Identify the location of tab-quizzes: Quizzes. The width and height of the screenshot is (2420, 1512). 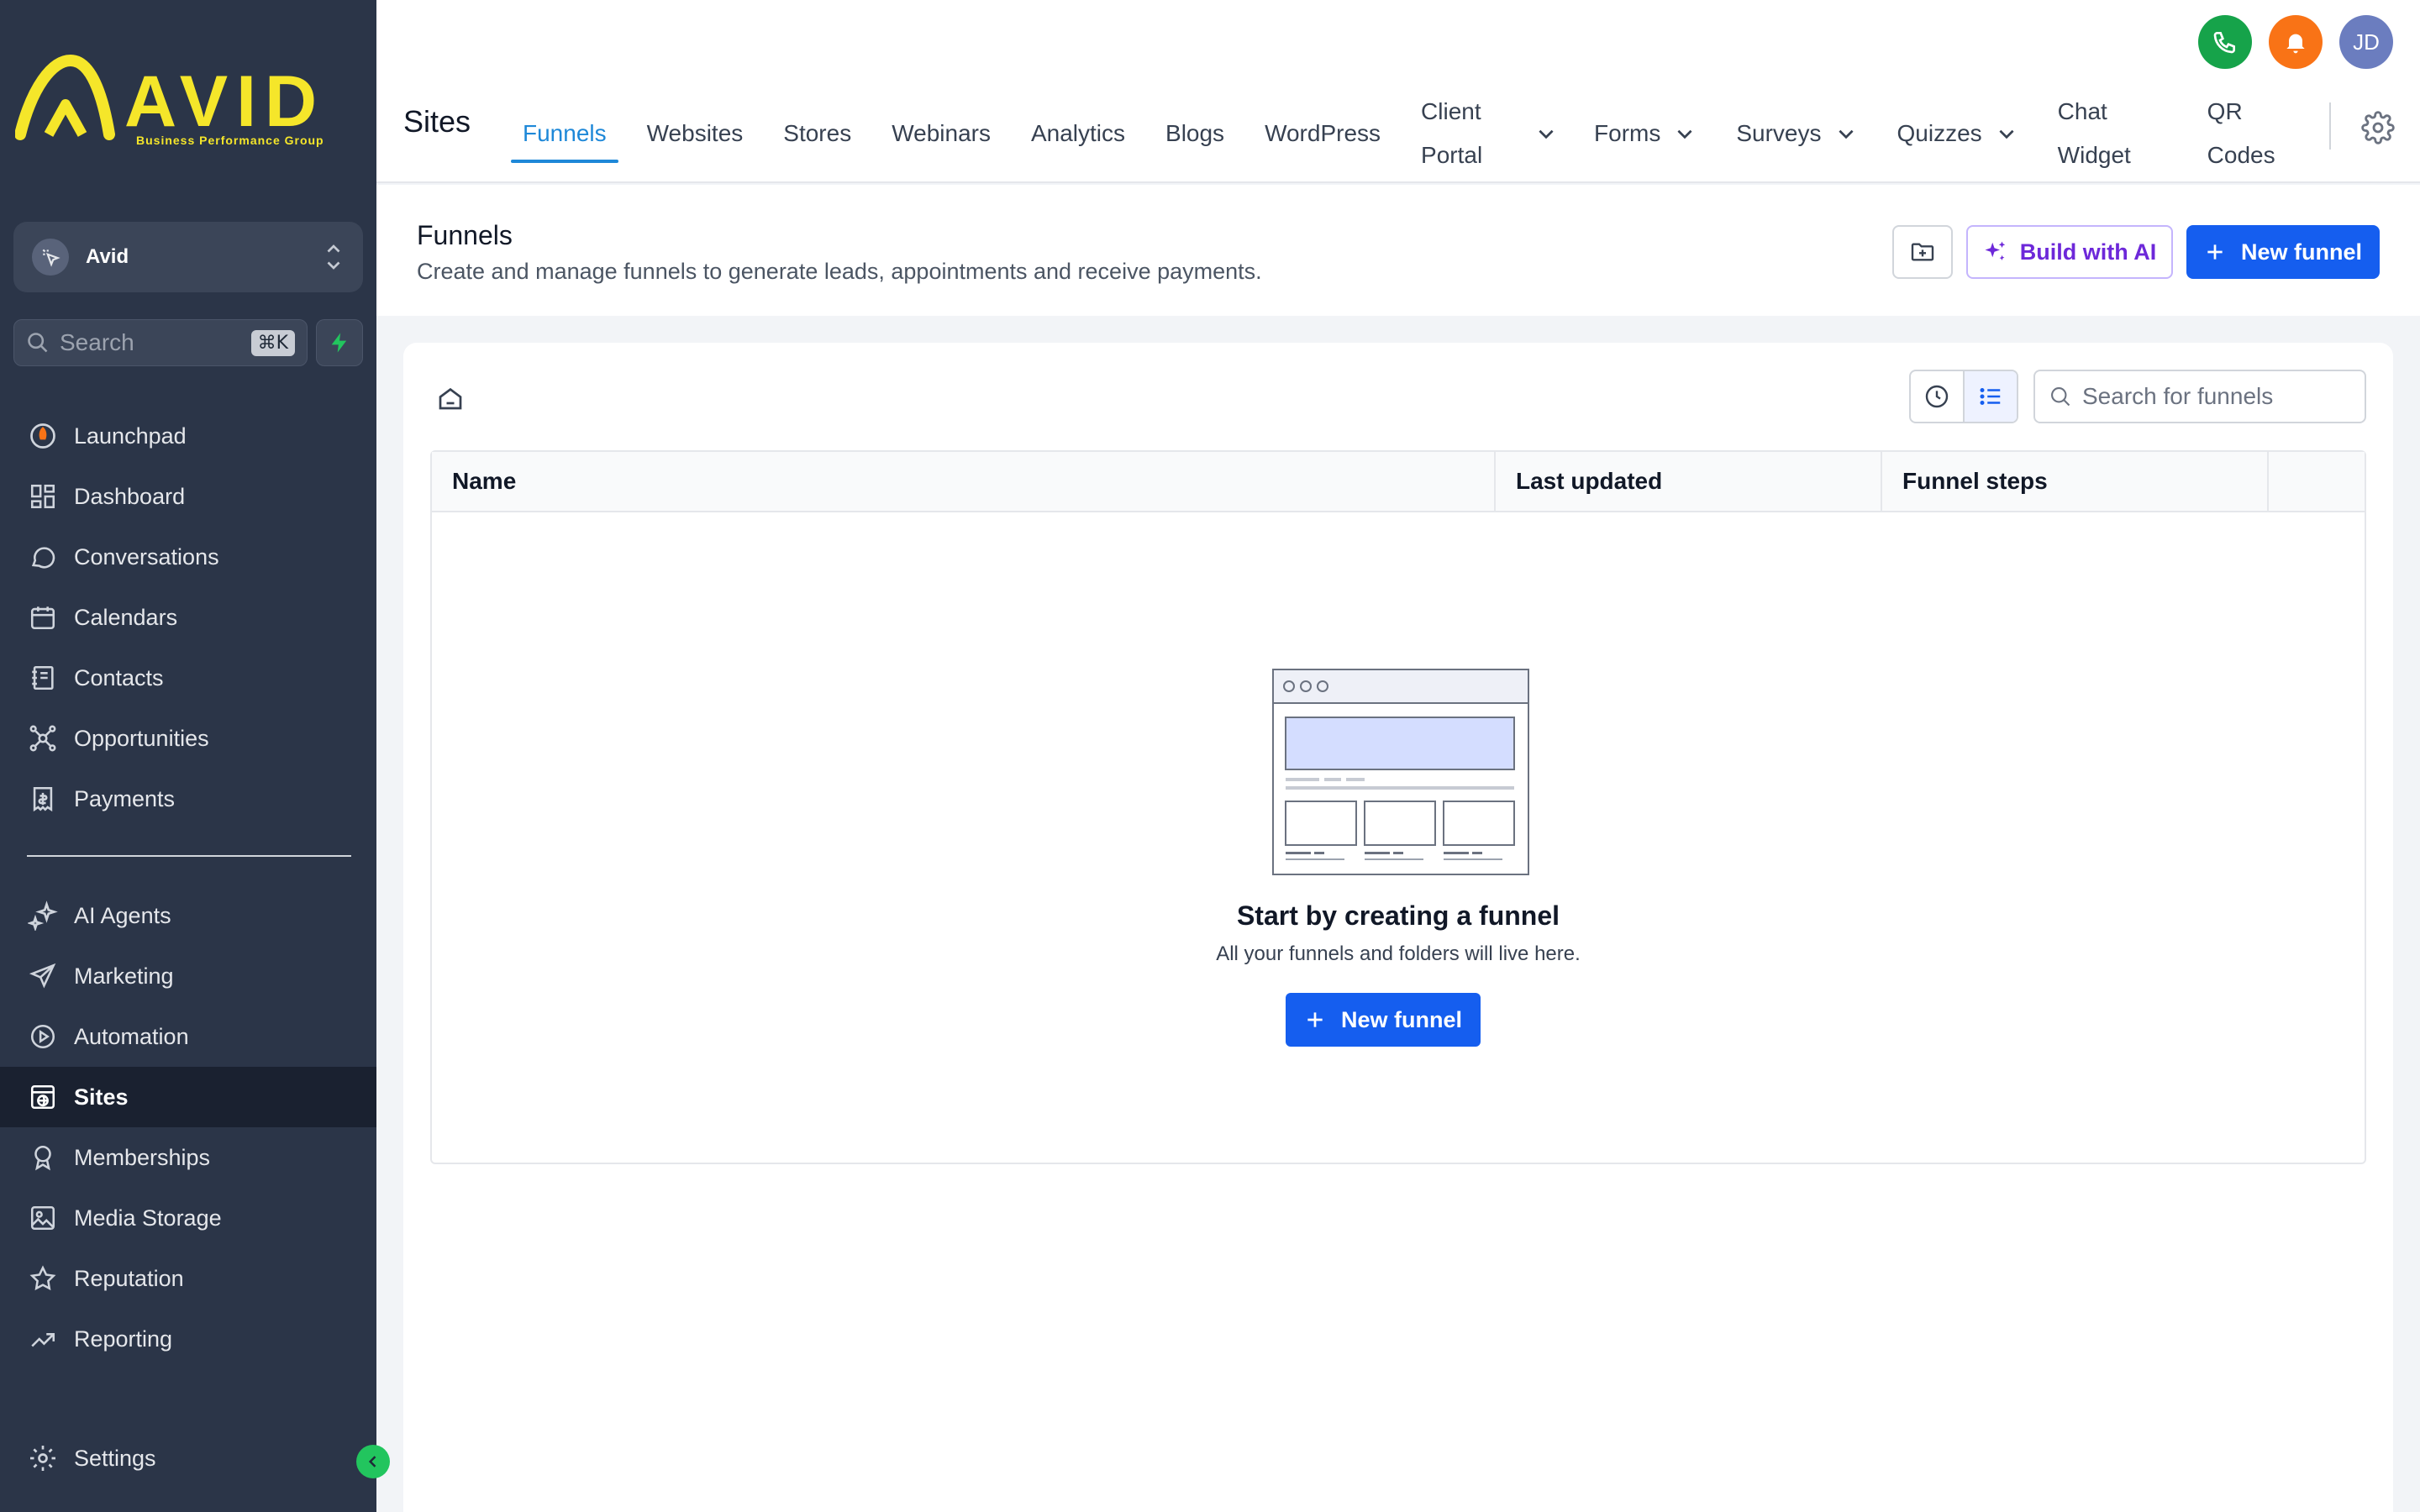
(1957, 133).